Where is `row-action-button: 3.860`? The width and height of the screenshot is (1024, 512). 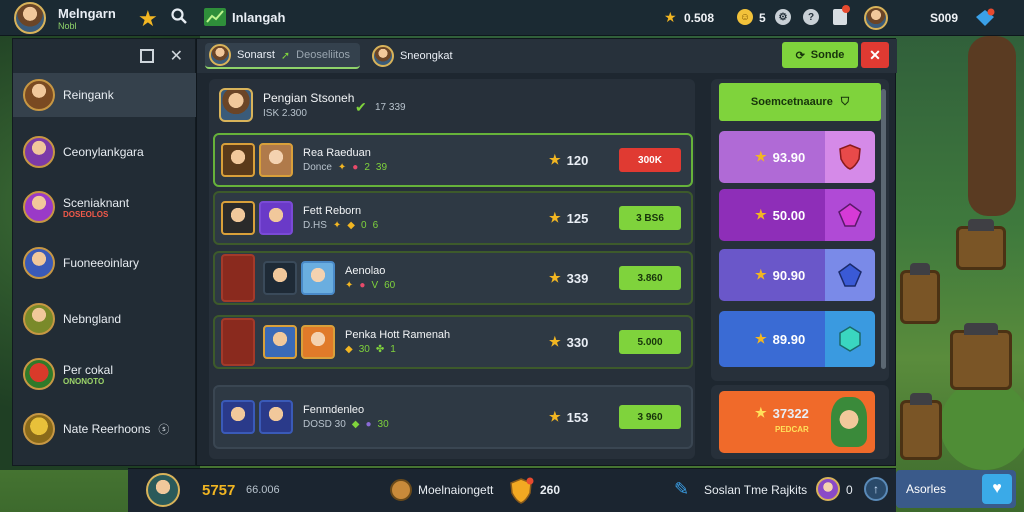
row-action-button: 3.860 is located at coordinates (650, 278).